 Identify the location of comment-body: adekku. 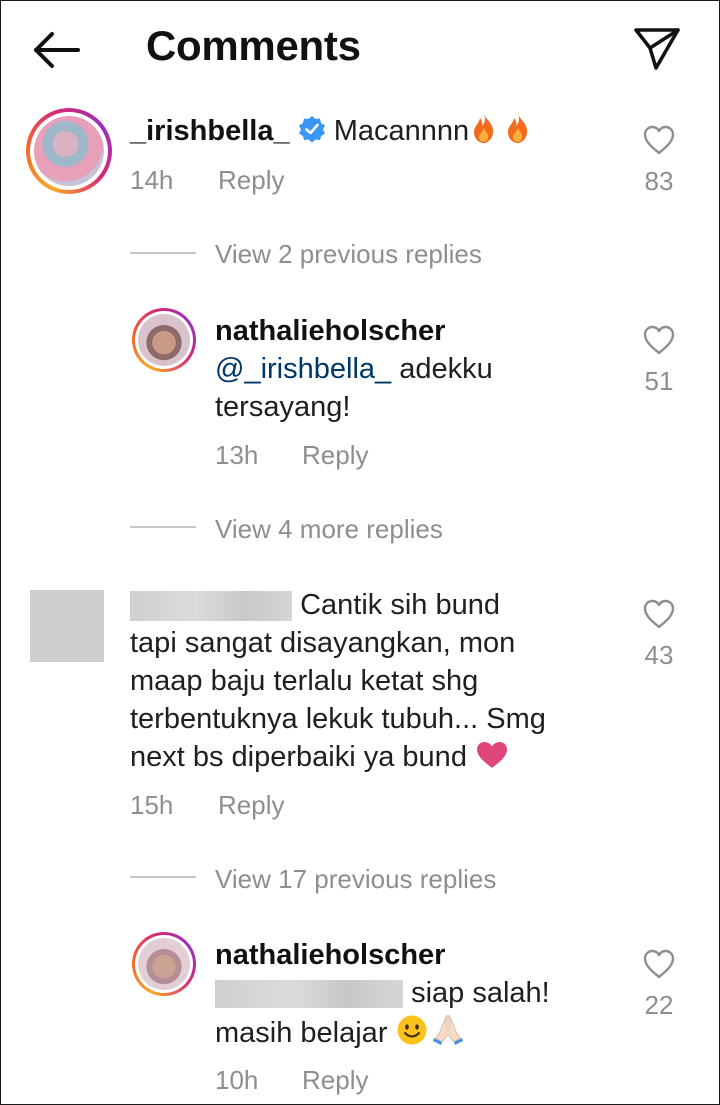
(442, 369).